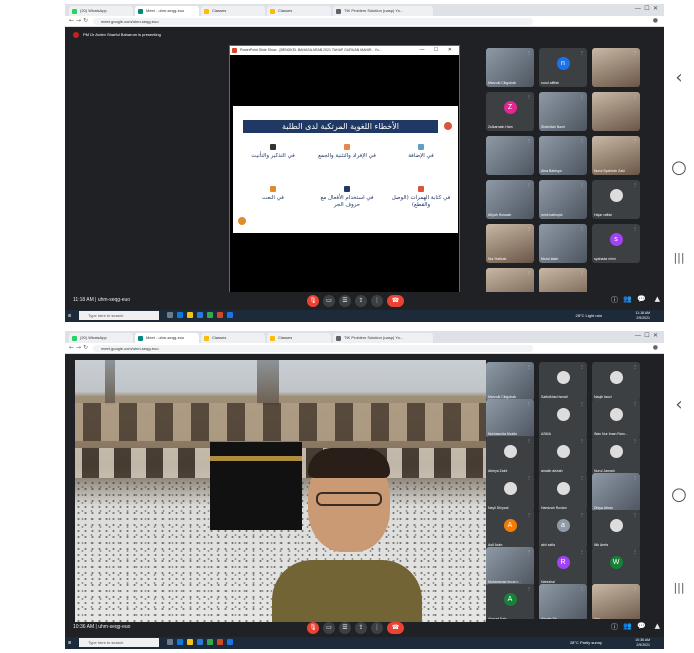 The height and width of the screenshot is (653, 694). Describe the element at coordinates (616, 566) in the screenshot. I see `participant-tile: ⋮ W` at that location.